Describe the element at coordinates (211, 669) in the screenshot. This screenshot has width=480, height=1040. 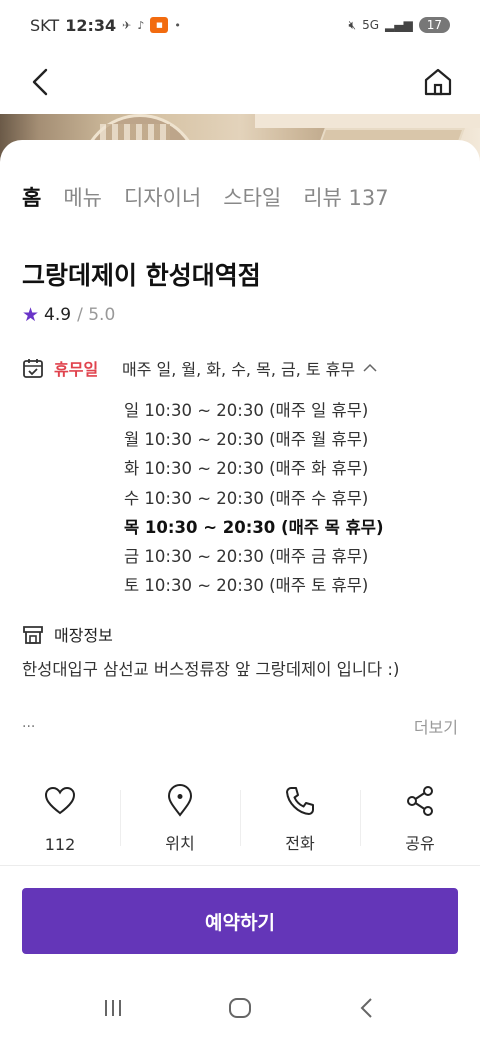
I see `store-info-description: 한성대입구 삼선교 버스정류장 앞 그랑데제이 입니다 :)` at that location.